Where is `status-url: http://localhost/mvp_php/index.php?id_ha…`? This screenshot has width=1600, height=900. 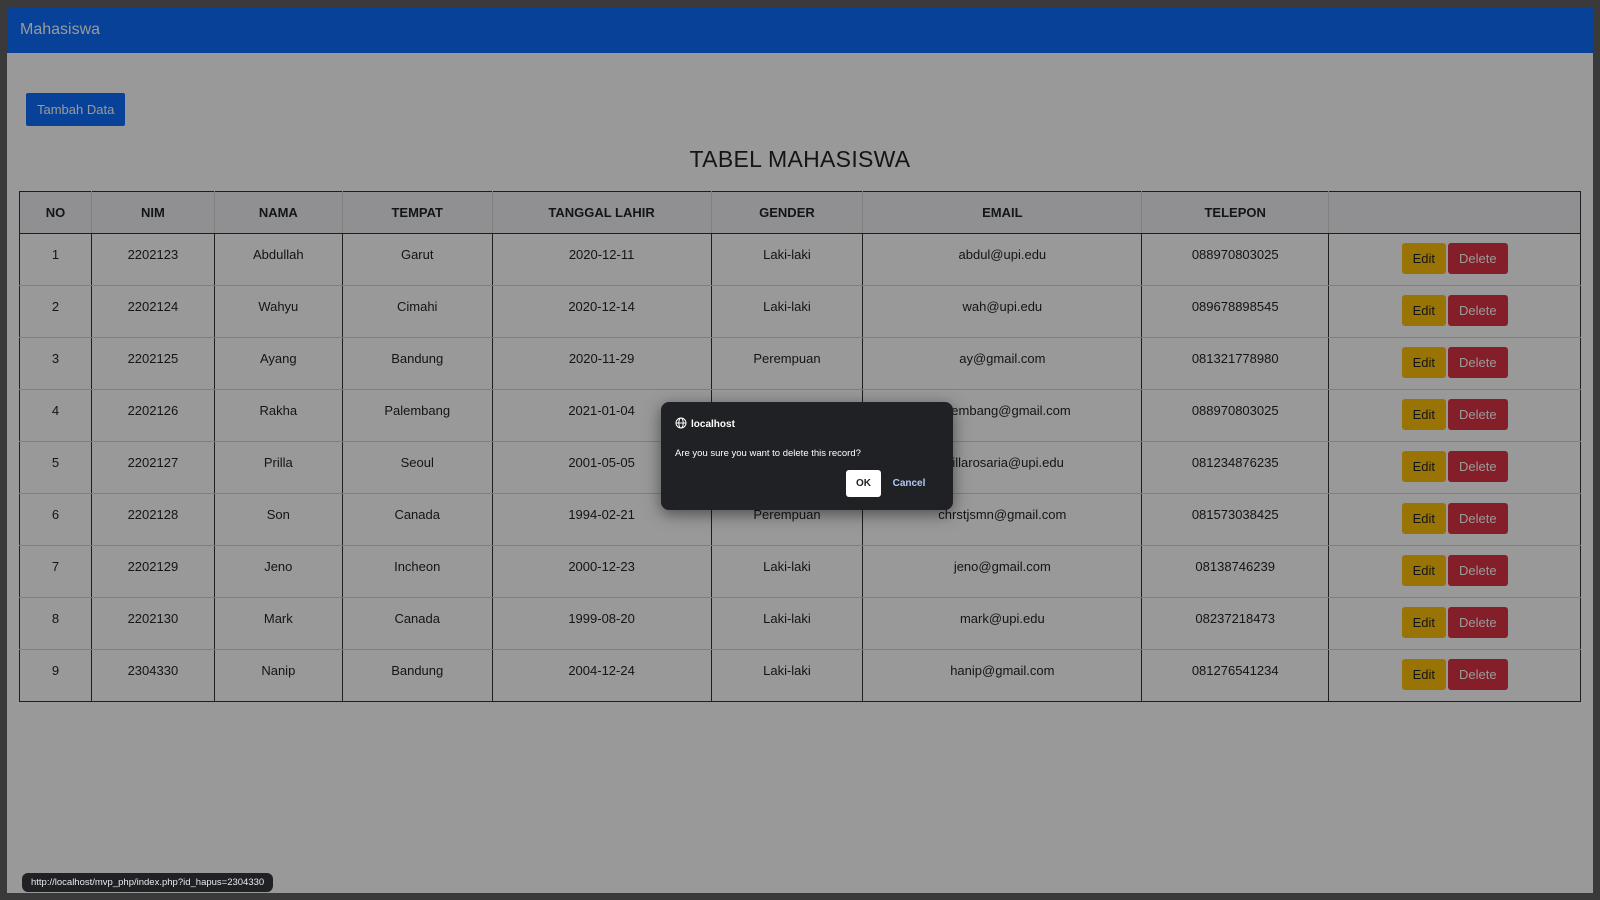 status-url: http://localhost/mvp_php/index.php?id_ha… is located at coordinates (148, 882).